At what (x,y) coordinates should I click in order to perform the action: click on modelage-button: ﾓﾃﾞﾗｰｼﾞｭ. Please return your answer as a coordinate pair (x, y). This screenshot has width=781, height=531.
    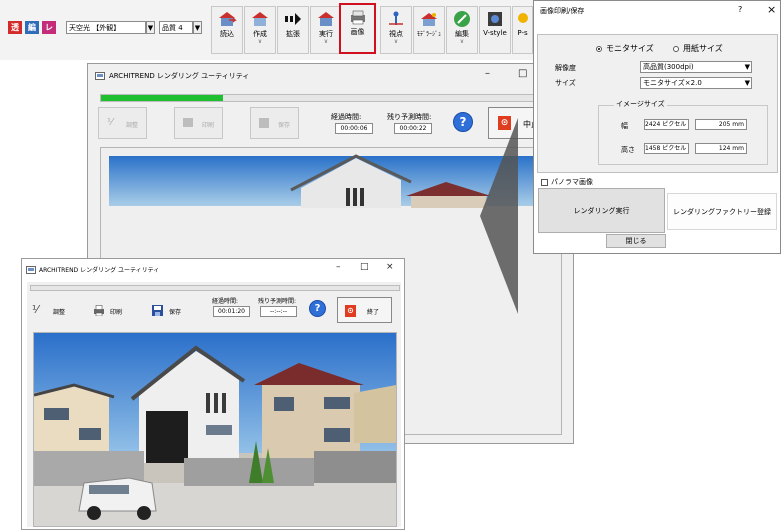
    Looking at the image, I should click on (429, 30).